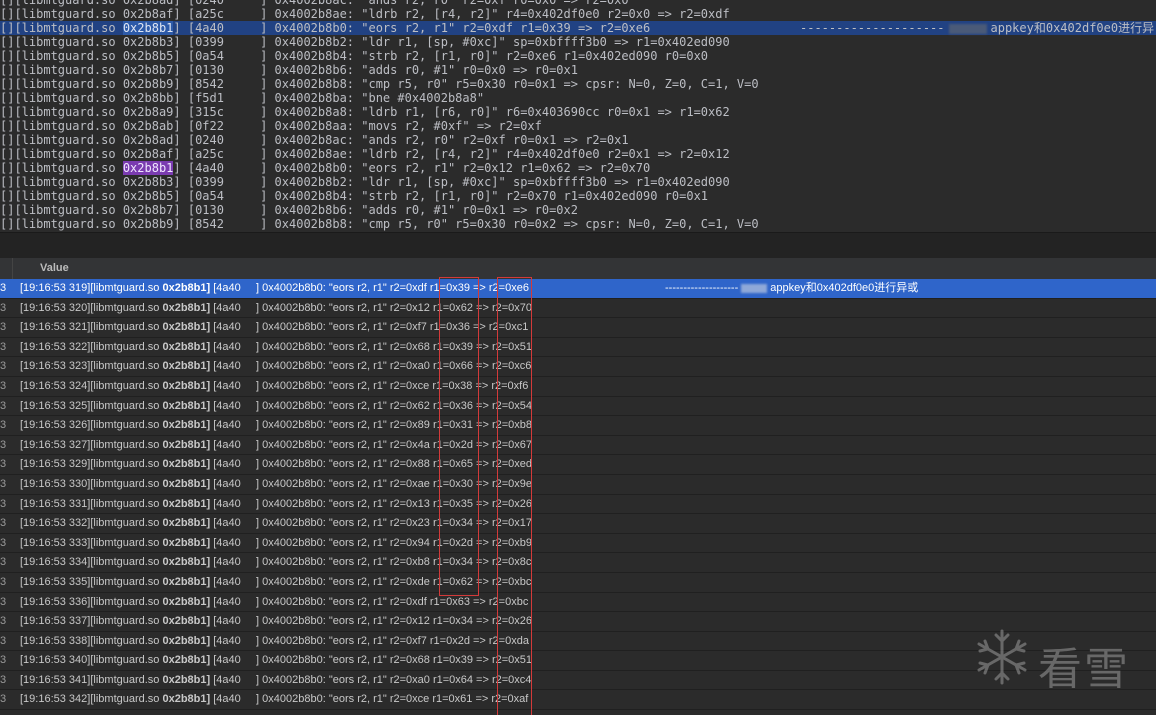 This screenshot has width=1156, height=715. I want to click on row-timestamp: [19:16:53 340][libmtguard.so, so click(91, 660).